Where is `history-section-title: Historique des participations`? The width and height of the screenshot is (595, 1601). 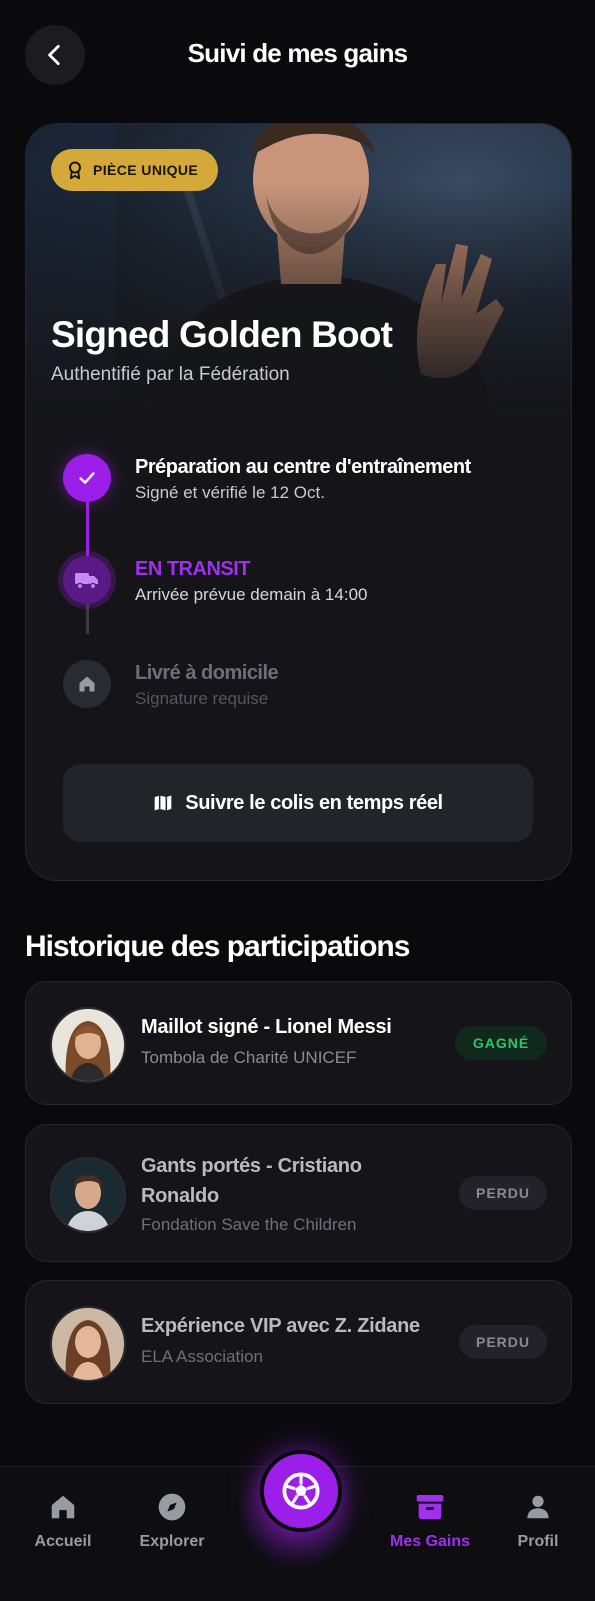
history-section-title: Historique des participations is located at coordinates (217, 946).